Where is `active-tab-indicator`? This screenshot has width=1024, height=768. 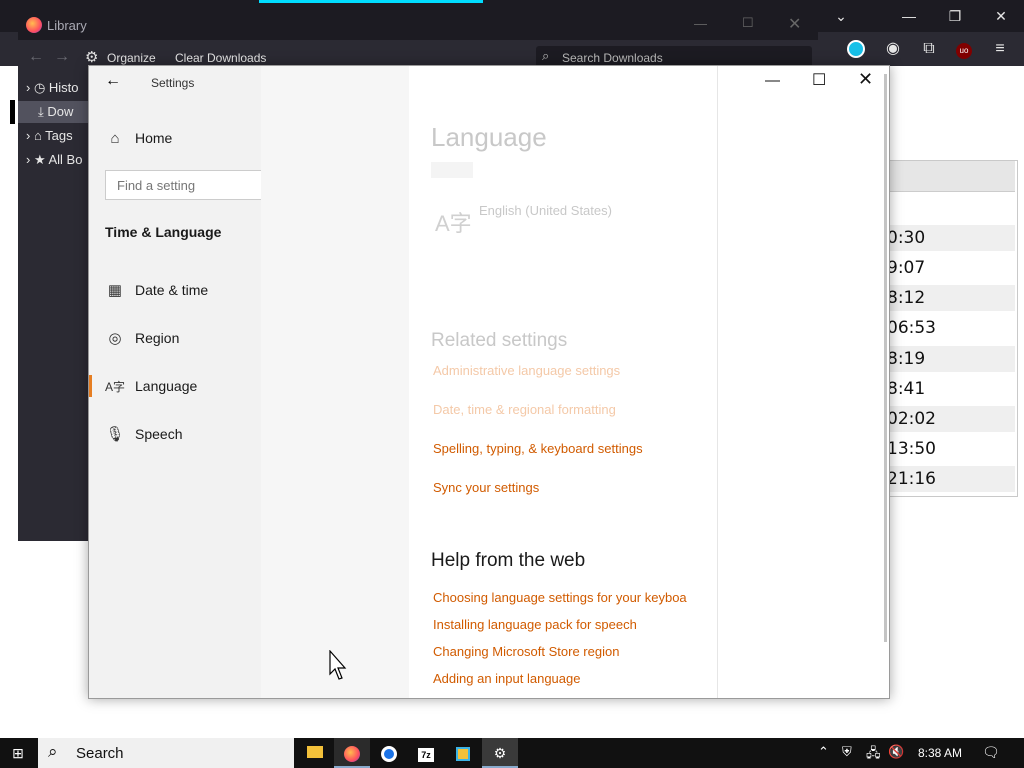 active-tab-indicator is located at coordinates (371, 1).